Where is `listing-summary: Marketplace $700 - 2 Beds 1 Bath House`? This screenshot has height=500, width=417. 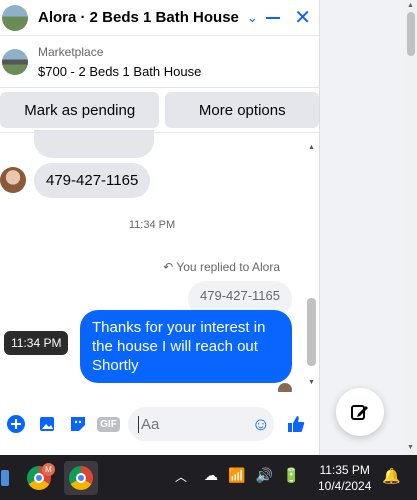
listing-summary: Marketplace $700 - 2 Beds 1 Bath House is located at coordinates (159, 62).